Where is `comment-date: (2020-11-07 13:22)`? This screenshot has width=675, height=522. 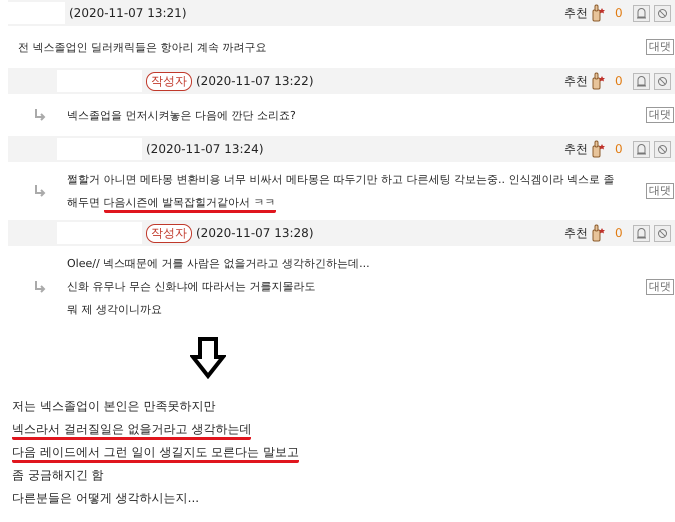 comment-date: (2020-11-07 13:22) is located at coordinates (255, 81).